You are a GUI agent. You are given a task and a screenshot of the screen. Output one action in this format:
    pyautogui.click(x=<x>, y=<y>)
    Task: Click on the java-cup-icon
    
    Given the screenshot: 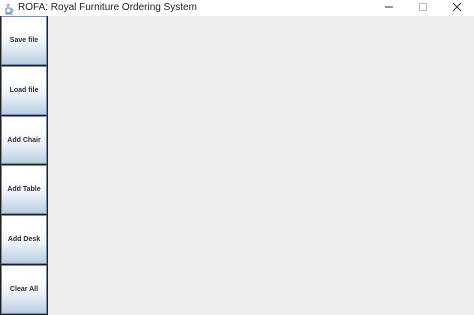 What is the action you would take?
    pyautogui.click(x=9, y=8)
    